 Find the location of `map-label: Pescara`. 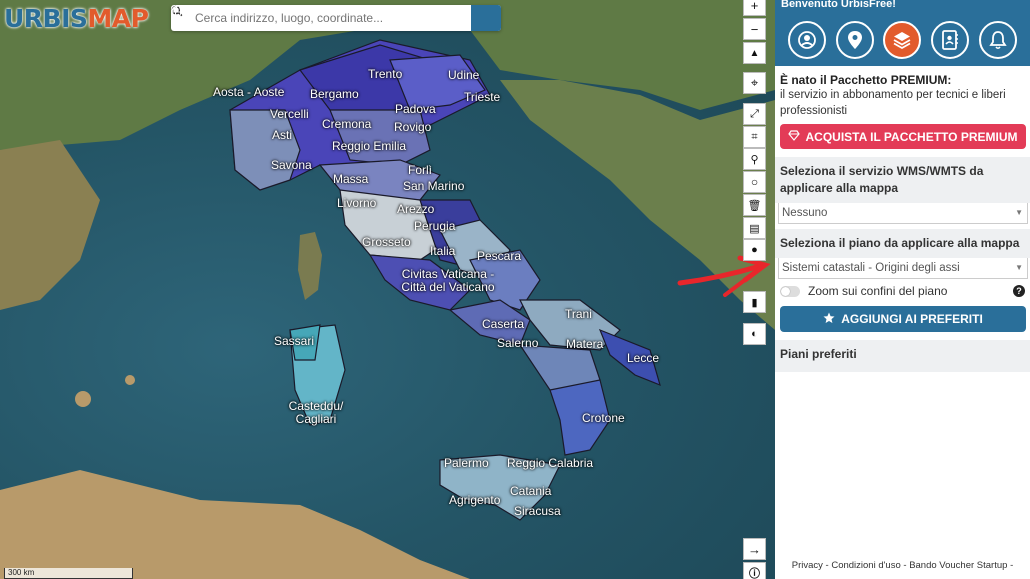

map-label: Pescara is located at coordinates (499, 256).